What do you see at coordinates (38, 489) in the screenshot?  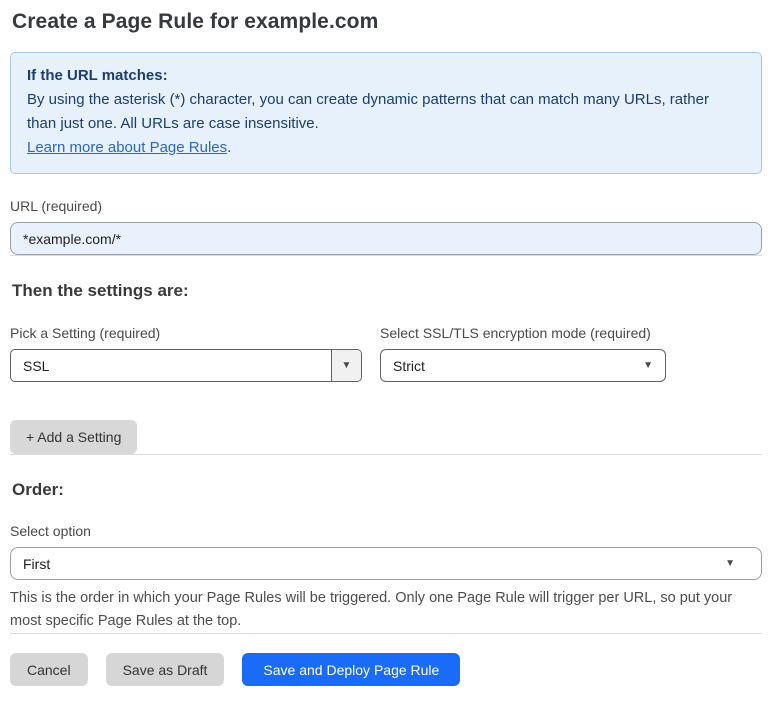 I see `order-section-heading: Order:` at bounding box center [38, 489].